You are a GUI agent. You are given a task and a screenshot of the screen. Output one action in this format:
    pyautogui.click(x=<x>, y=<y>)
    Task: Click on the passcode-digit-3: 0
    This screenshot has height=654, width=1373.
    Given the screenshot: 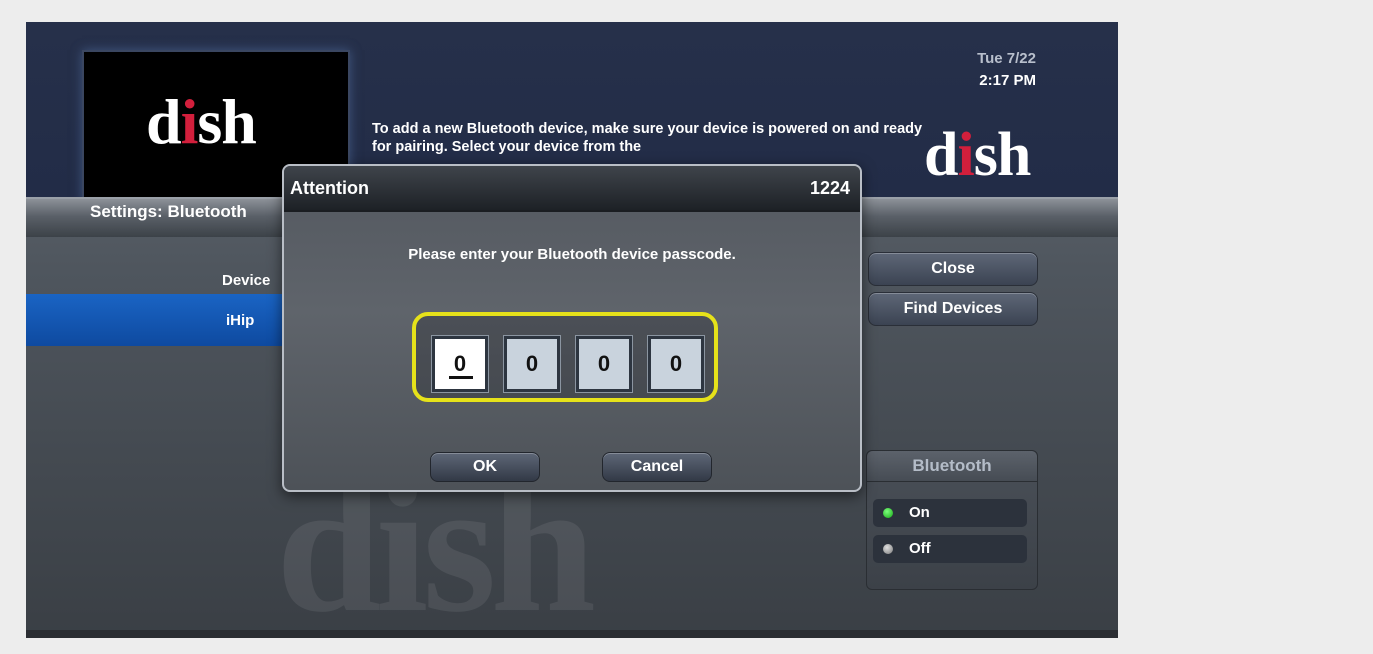 What is the action you would take?
    pyautogui.click(x=604, y=364)
    